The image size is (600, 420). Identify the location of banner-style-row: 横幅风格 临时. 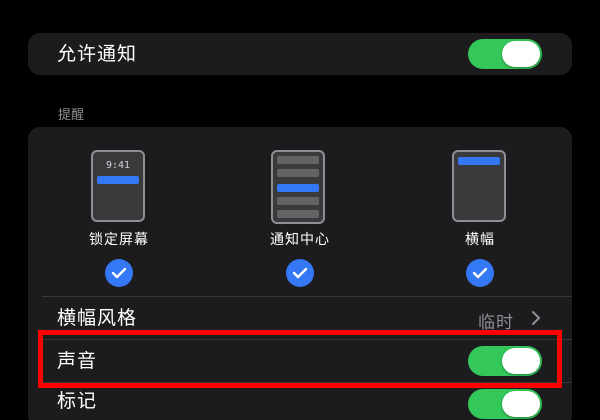
(300, 318).